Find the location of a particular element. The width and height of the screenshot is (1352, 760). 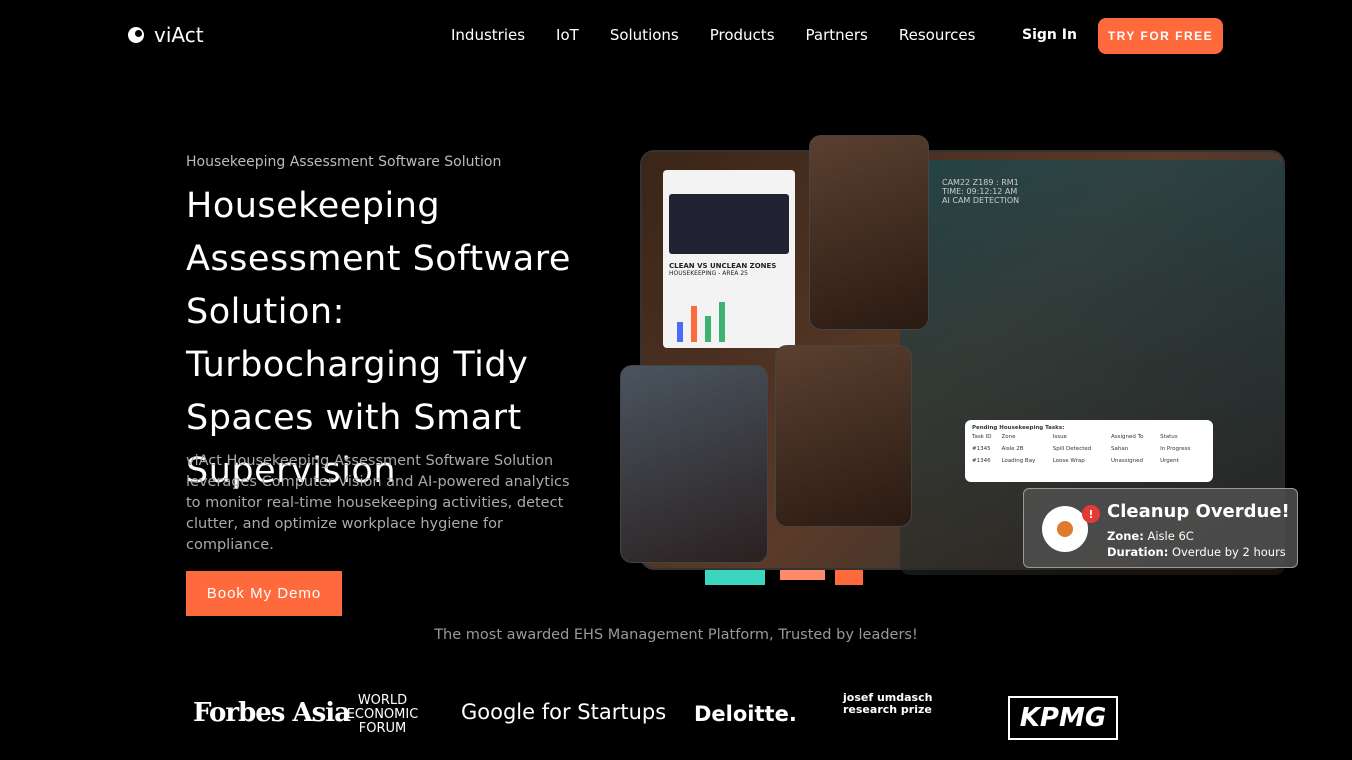

nav-solutions: Solutions is located at coordinates (644, 35).